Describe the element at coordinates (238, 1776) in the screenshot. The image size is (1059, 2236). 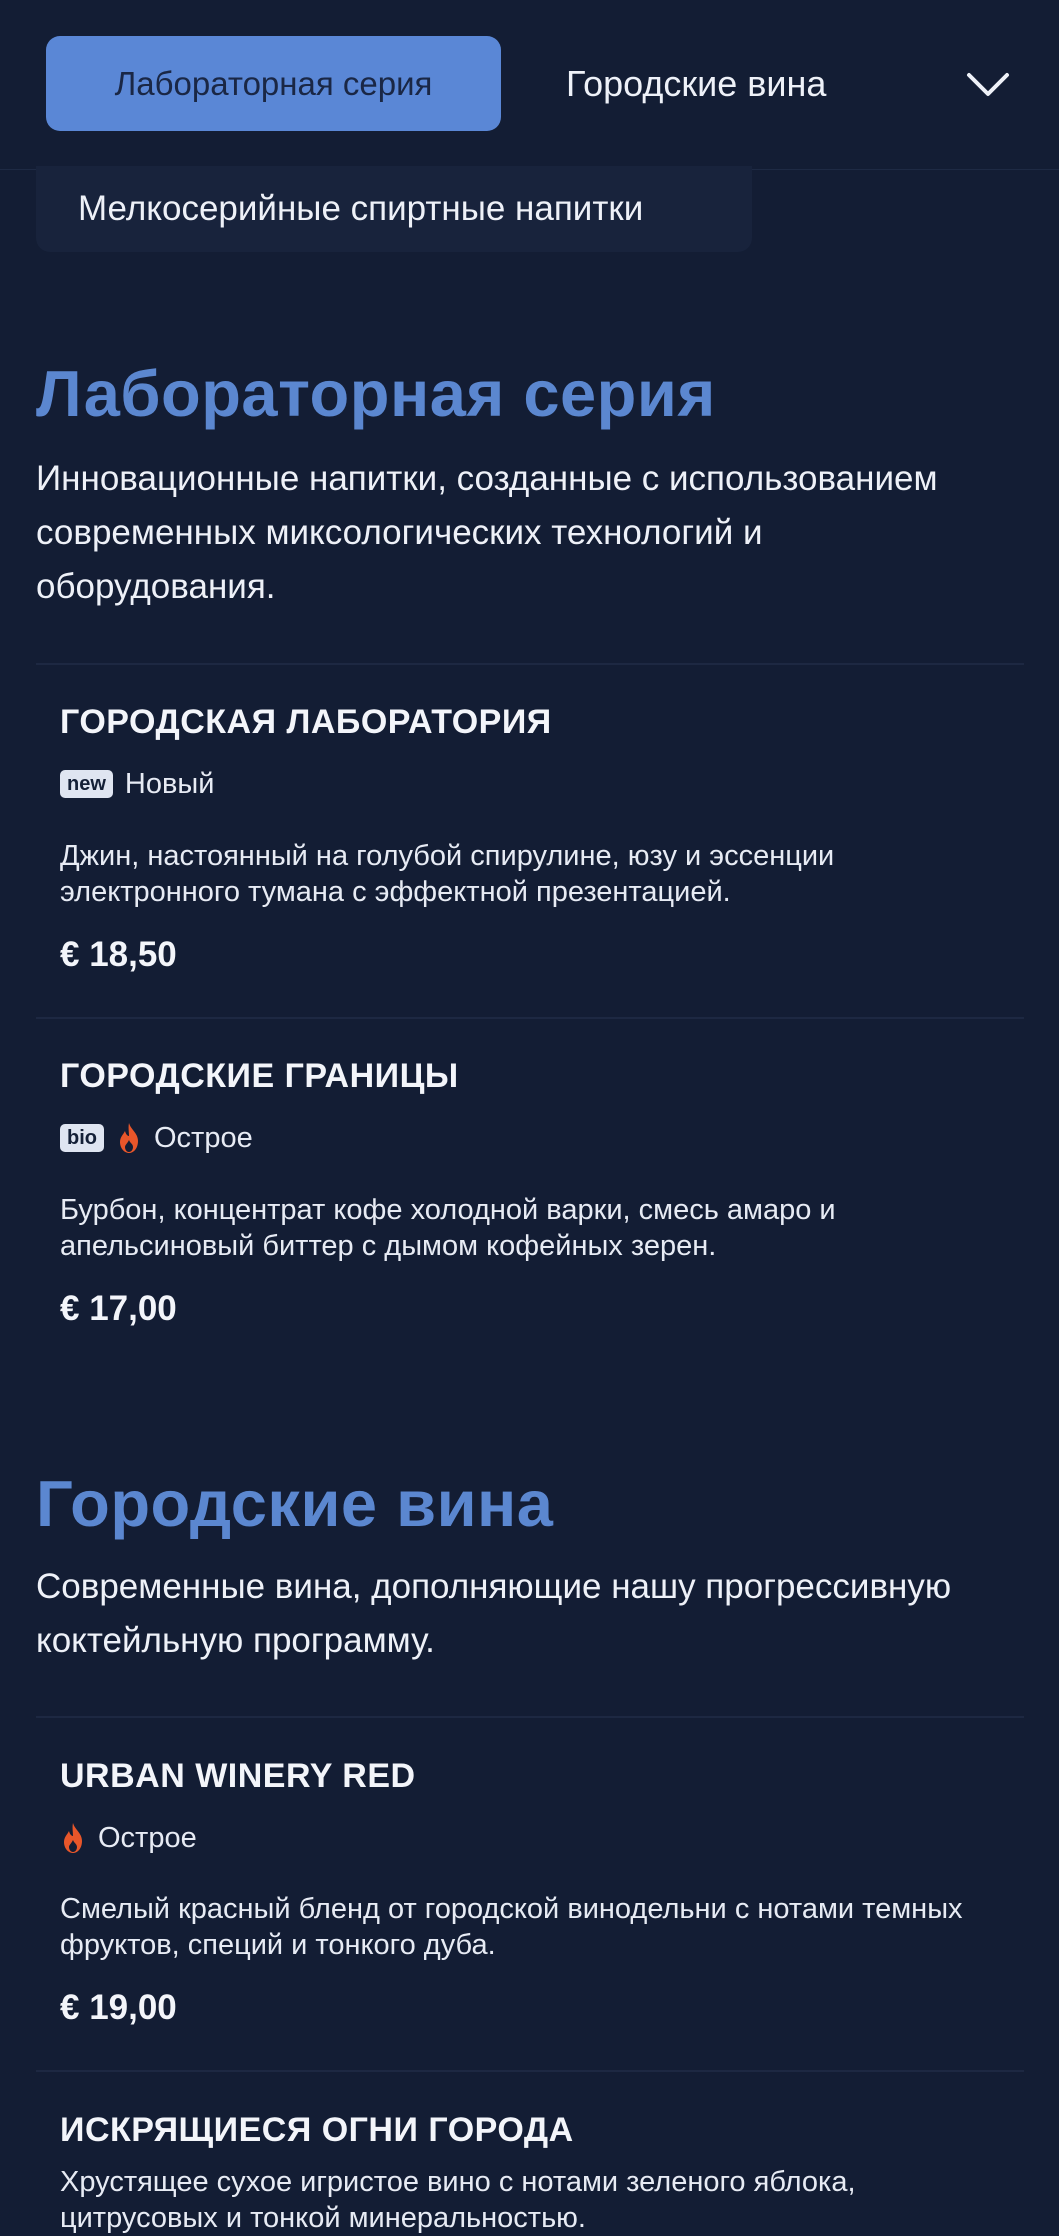
I see `menu-item-name: URBAN WINERY RED` at that location.